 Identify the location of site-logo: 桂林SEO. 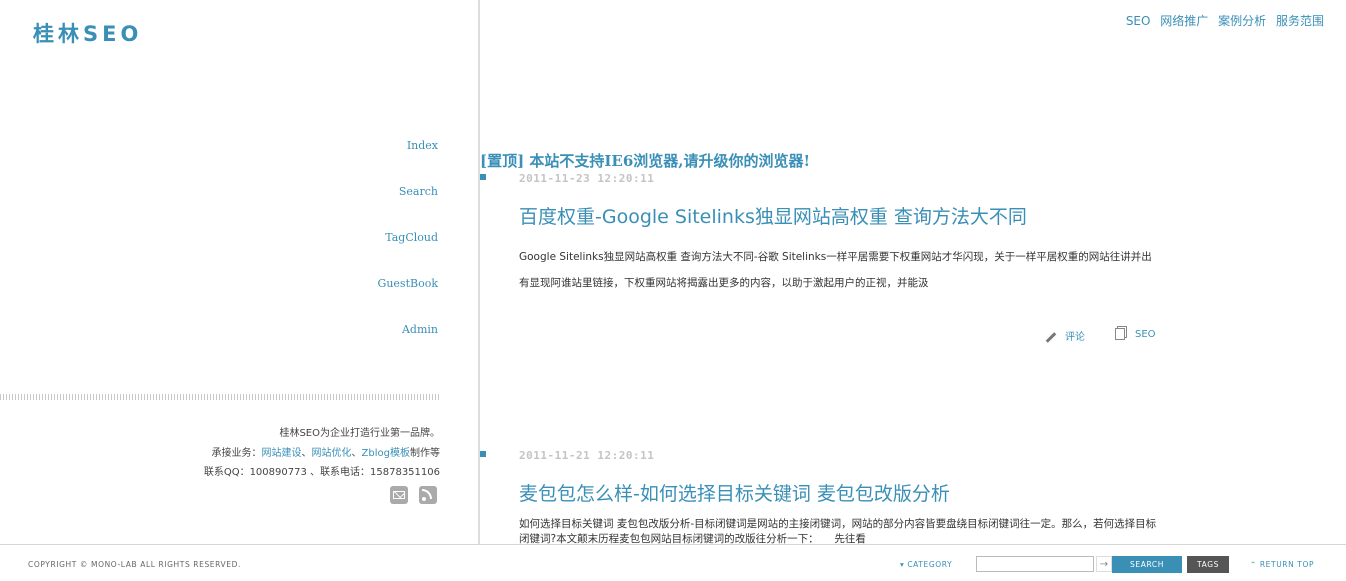
(87, 33).